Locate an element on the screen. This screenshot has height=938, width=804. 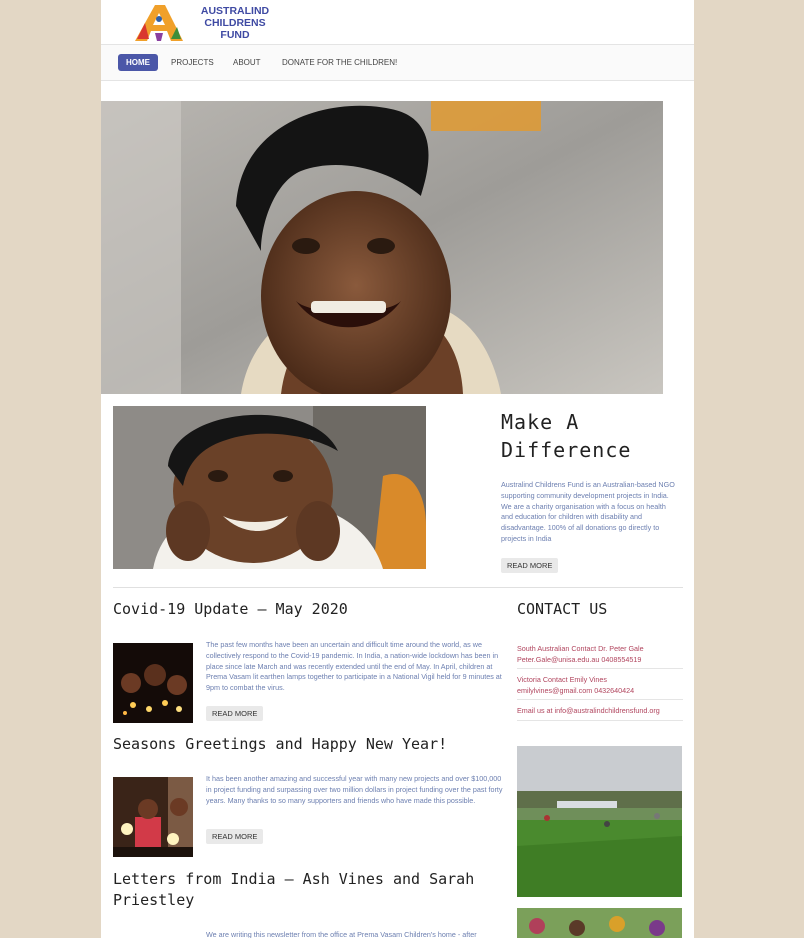
intro-title-line-2: Difference is located at coordinates (566, 450).